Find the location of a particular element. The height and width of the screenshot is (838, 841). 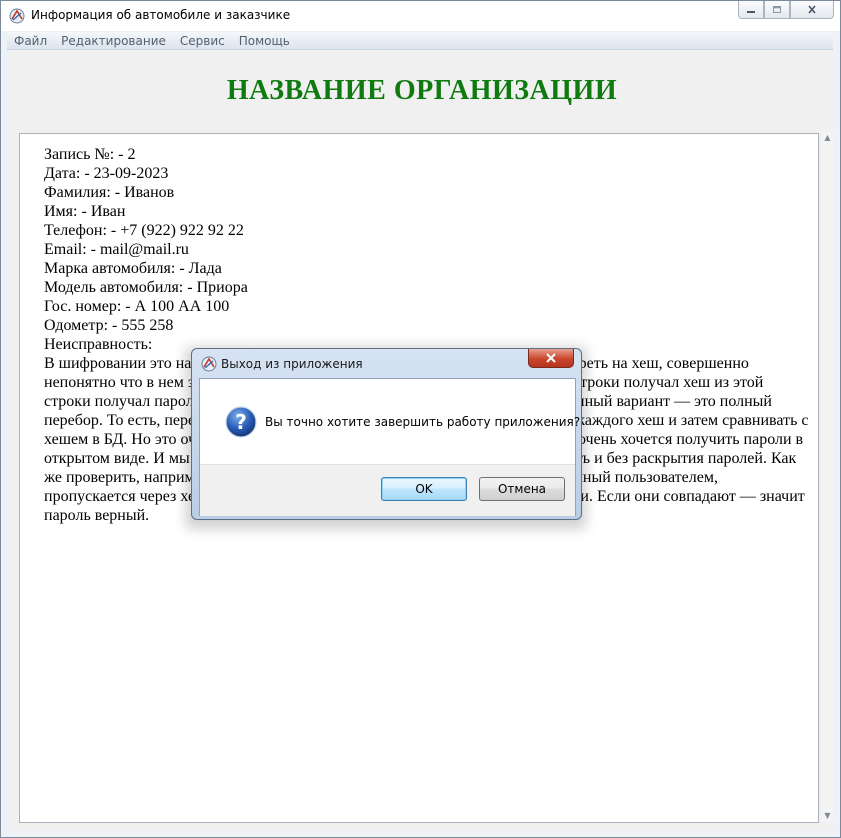

menu-help: Помощь is located at coordinates (264, 41).